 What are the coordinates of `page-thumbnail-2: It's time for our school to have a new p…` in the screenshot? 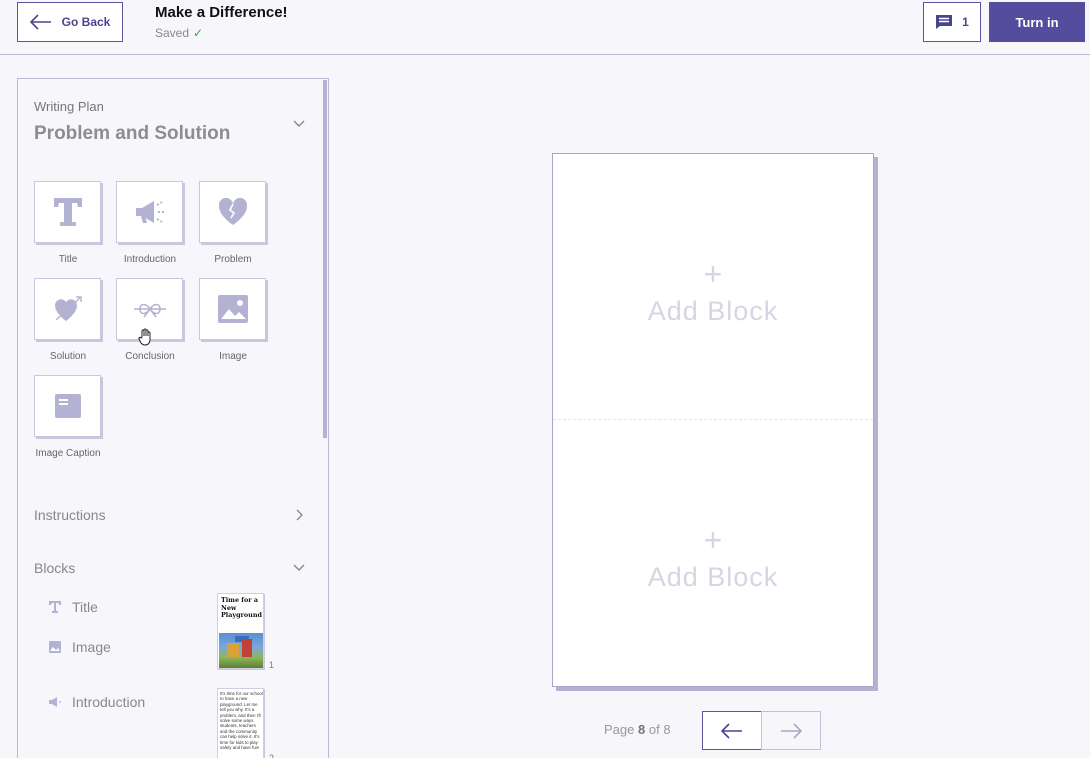 It's located at (240, 723).